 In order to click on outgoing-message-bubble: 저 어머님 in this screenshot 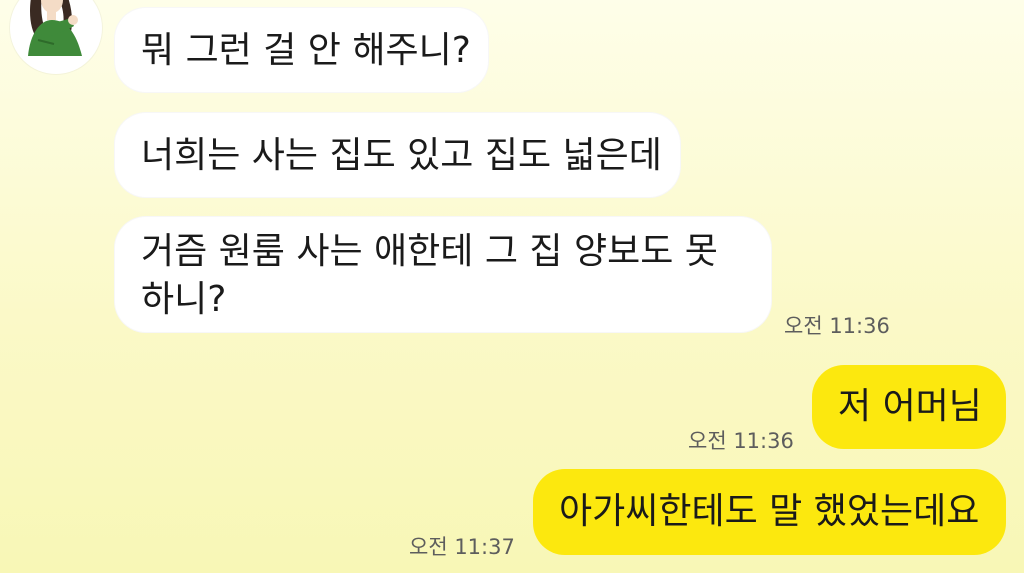, I will do `click(909, 407)`.